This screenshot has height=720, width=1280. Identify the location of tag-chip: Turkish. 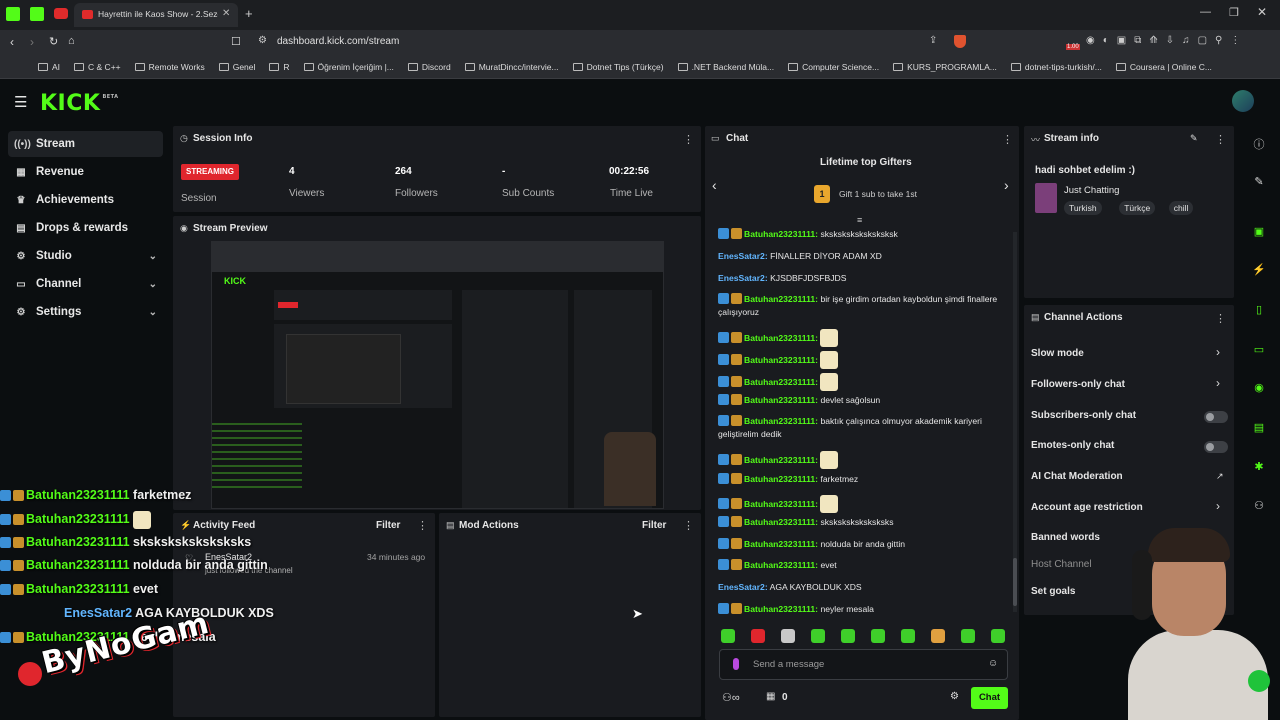
(1083, 208).